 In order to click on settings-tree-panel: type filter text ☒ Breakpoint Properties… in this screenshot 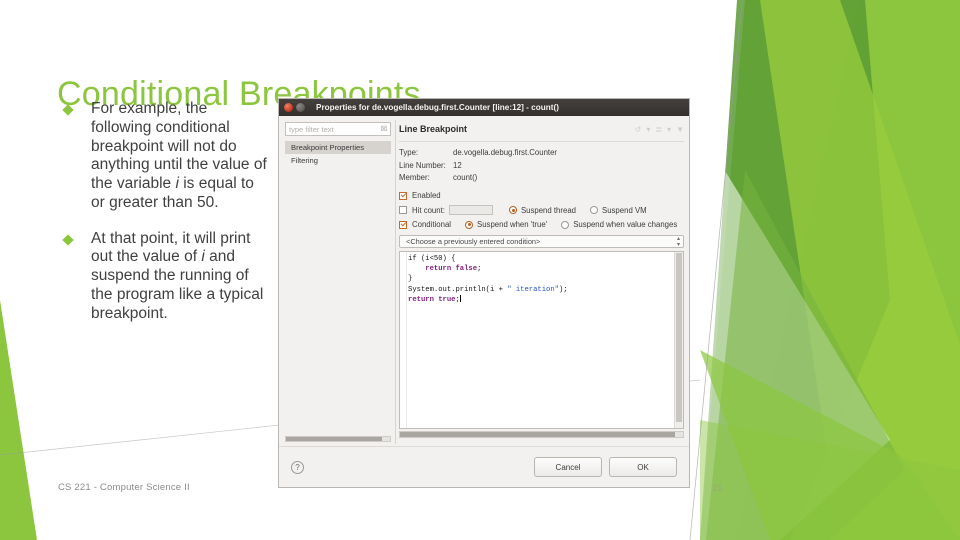, I will do `click(338, 282)`.